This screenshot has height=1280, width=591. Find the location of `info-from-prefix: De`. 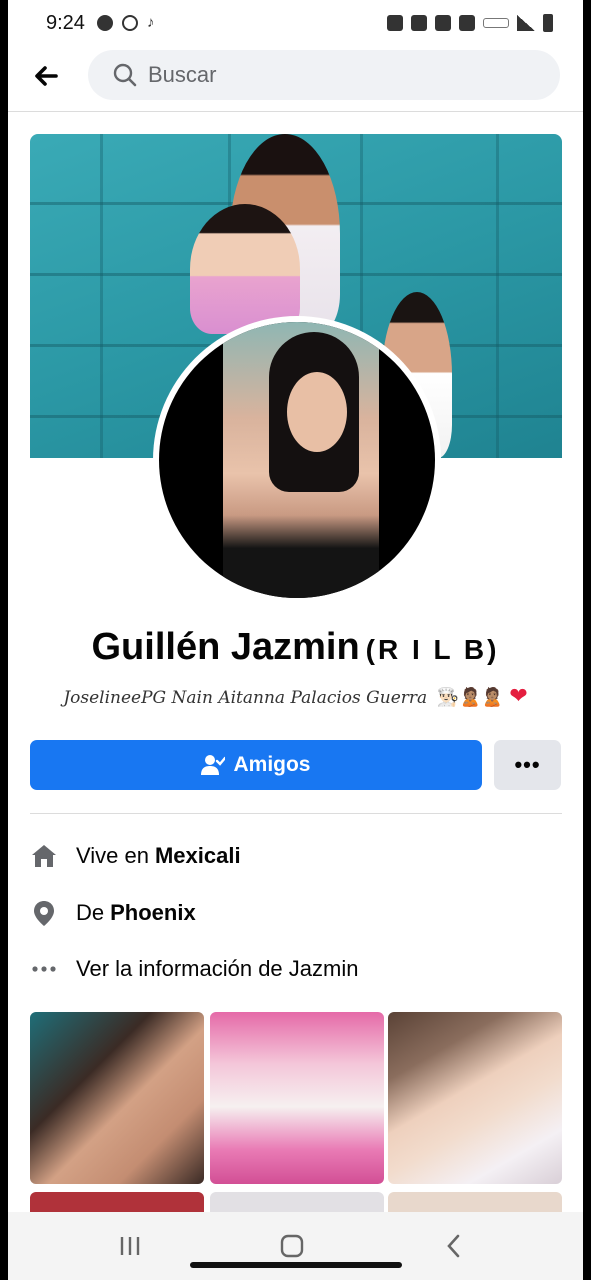

info-from-prefix: De is located at coordinates (90, 912).